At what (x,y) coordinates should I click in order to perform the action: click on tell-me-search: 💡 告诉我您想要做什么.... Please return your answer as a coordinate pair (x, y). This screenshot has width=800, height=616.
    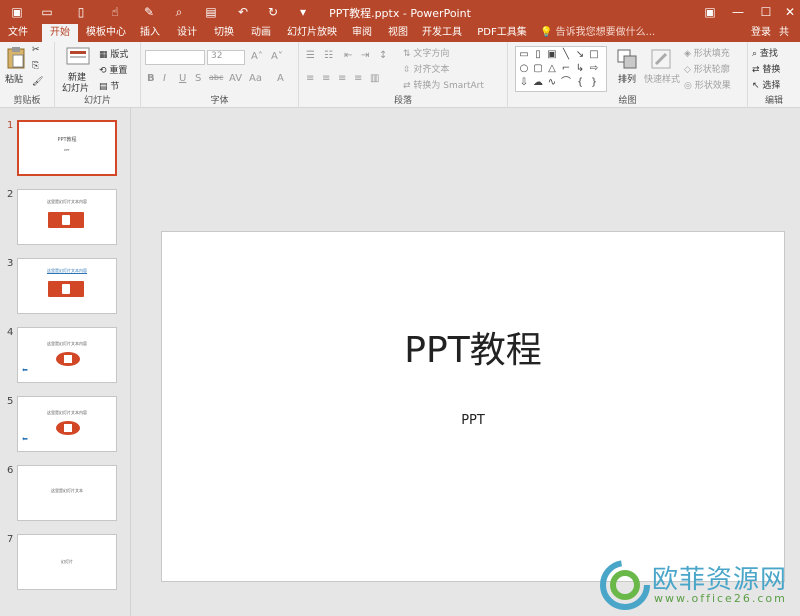
    Looking at the image, I should click on (597, 33).